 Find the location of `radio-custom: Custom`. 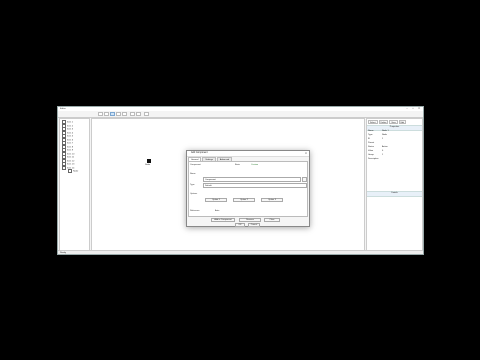

radio-custom: Custom is located at coordinates (254, 165).